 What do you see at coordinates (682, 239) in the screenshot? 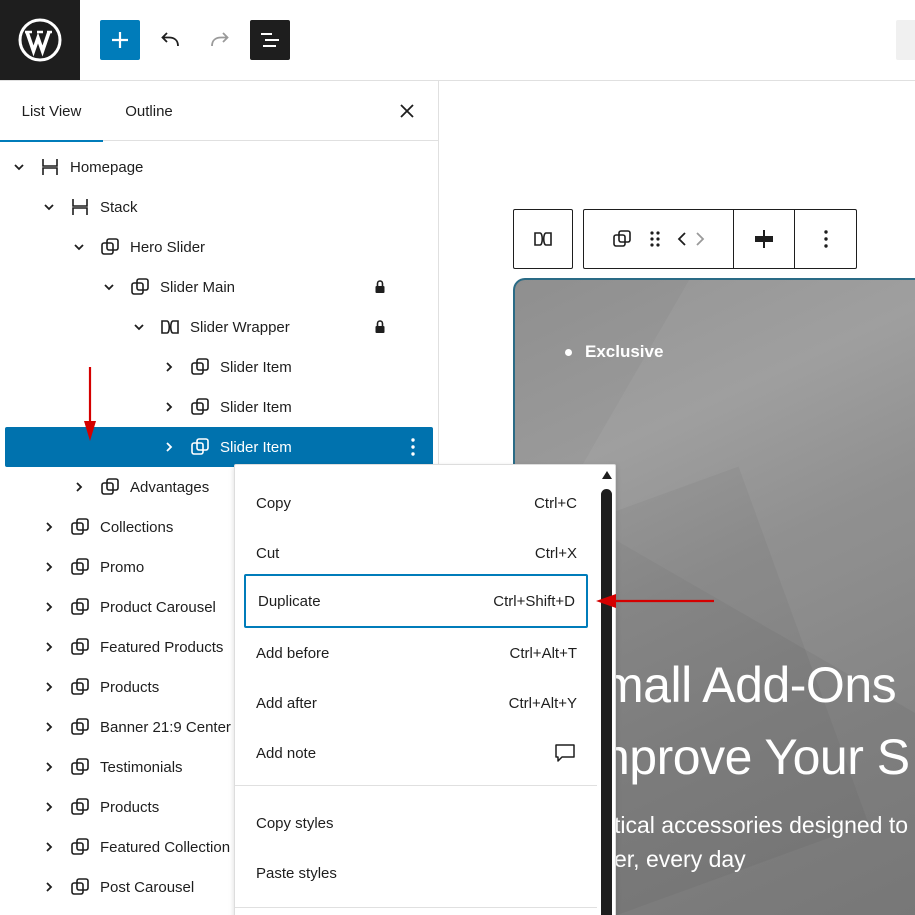
I see `move-left-icon` at bounding box center [682, 239].